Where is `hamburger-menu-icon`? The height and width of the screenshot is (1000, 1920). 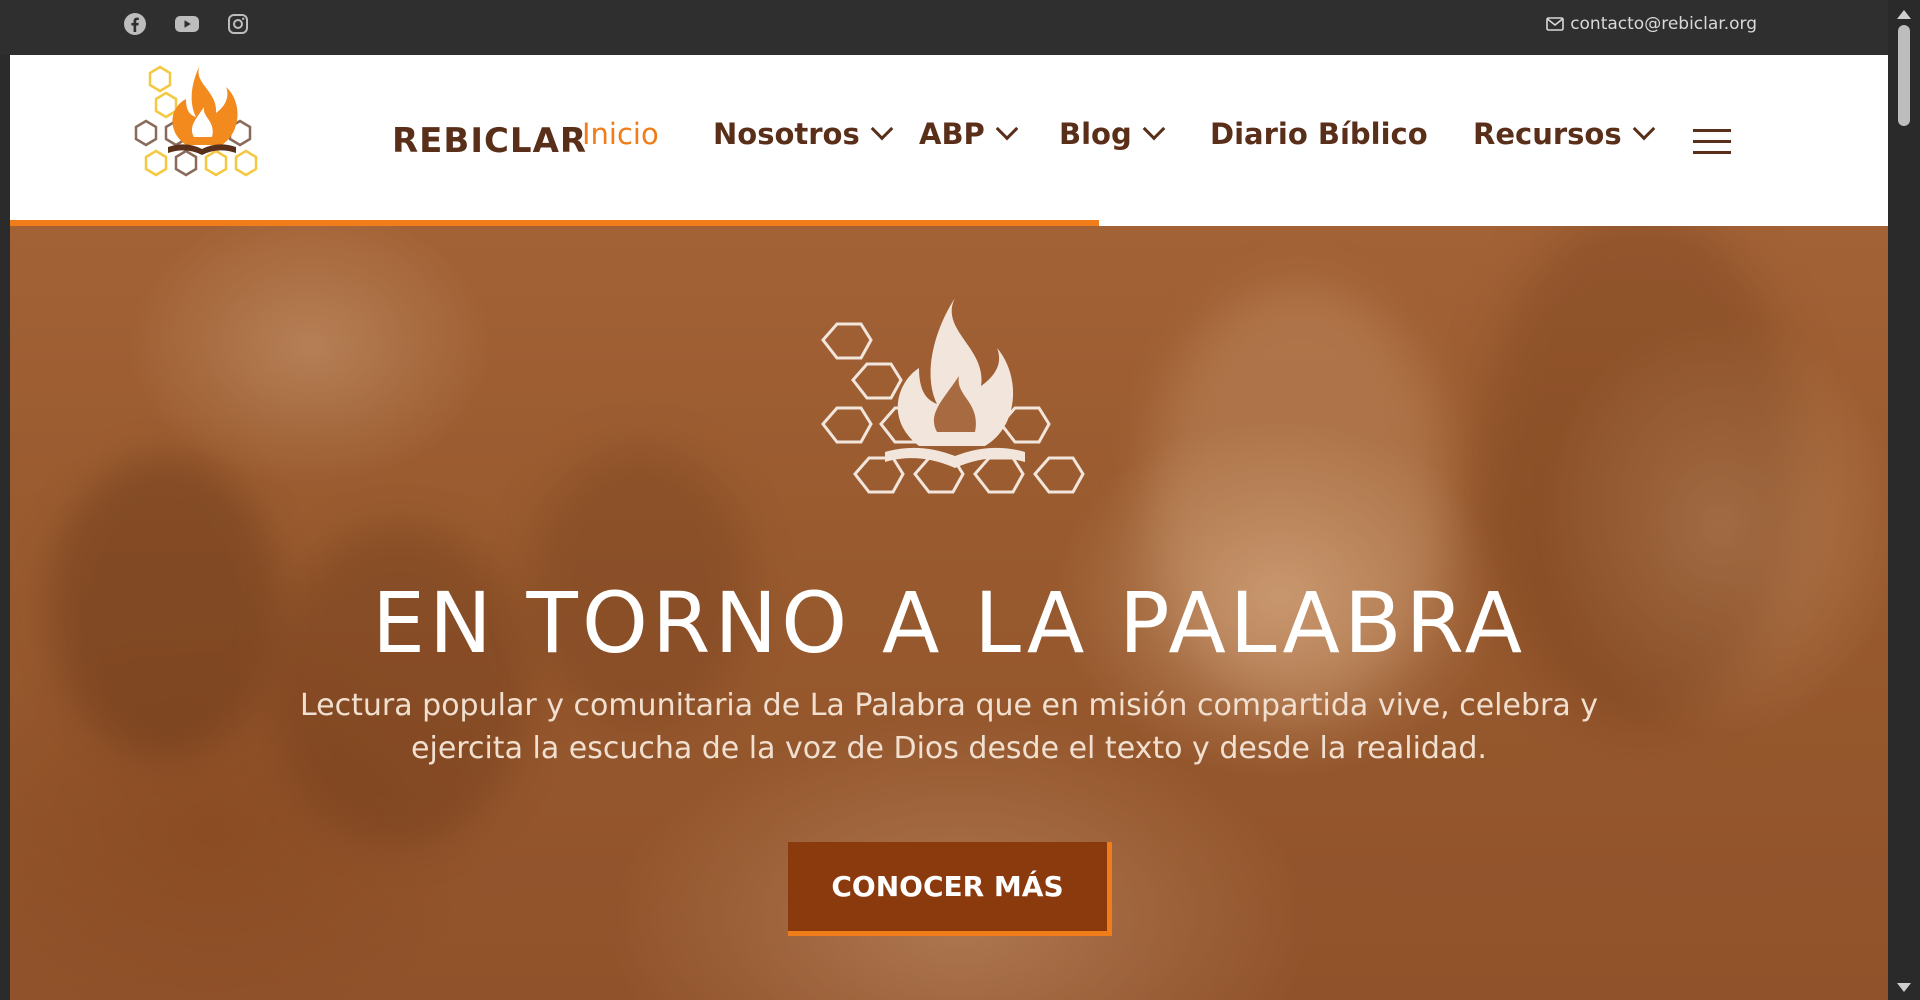
hamburger-menu-icon is located at coordinates (1712, 143).